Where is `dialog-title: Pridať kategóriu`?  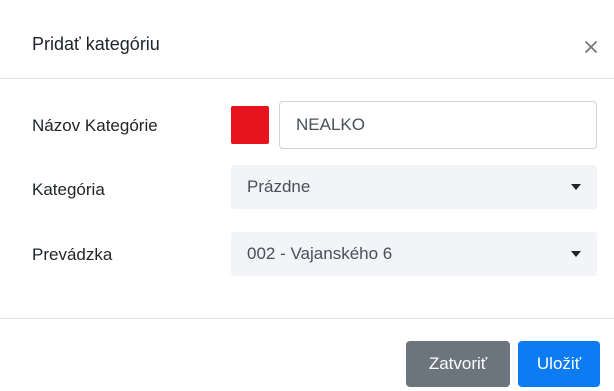
dialog-title: Pridať kategóriu is located at coordinates (96, 44).